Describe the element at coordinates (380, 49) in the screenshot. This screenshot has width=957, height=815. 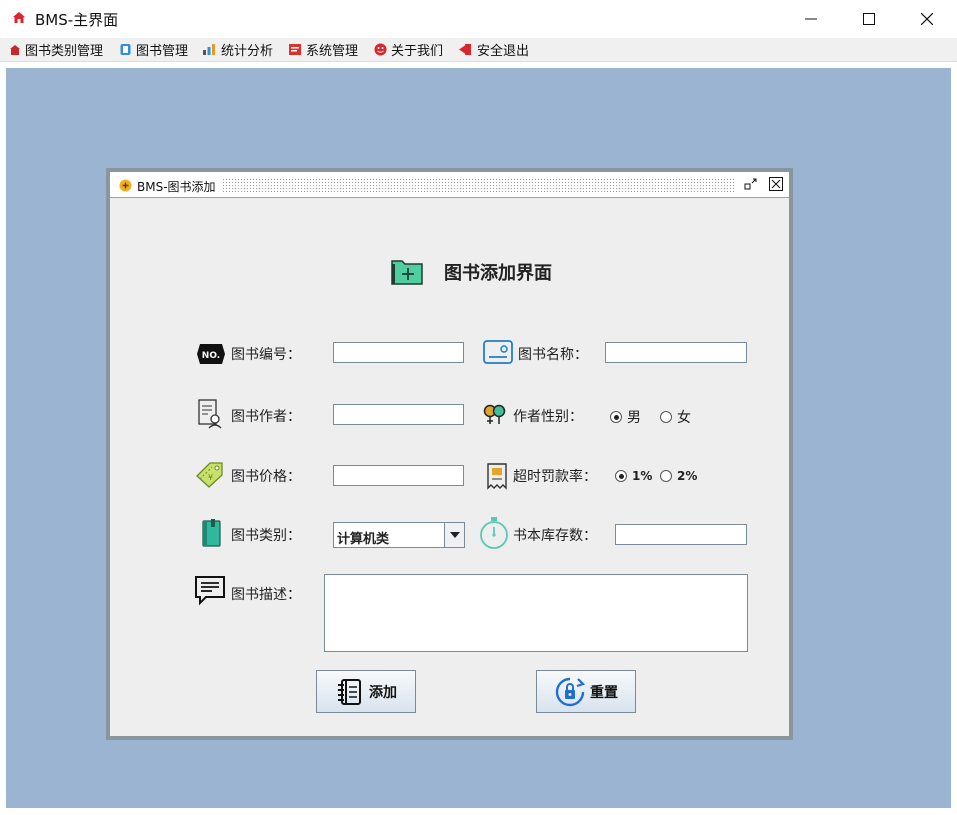
I see `smile-icon` at that location.